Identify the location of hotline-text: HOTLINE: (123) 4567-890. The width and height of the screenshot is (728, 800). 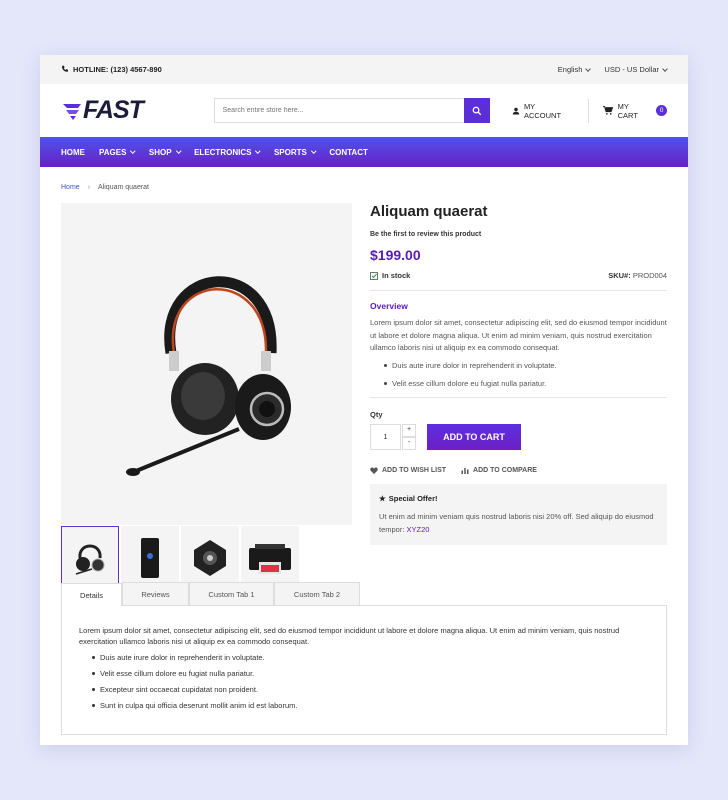
(117, 69).